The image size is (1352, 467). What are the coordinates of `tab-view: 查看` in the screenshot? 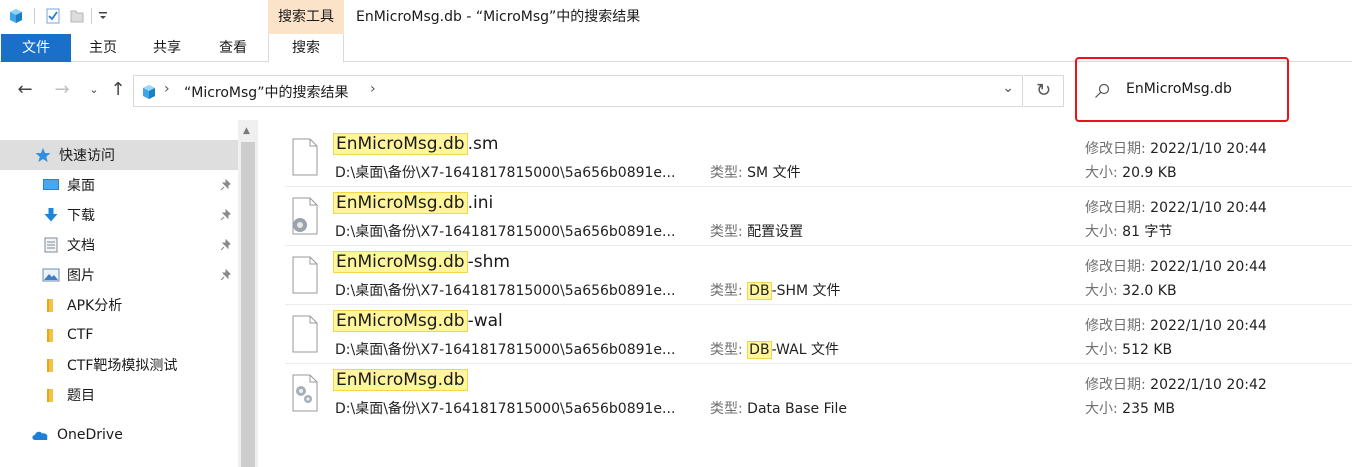 It's located at (233, 48).